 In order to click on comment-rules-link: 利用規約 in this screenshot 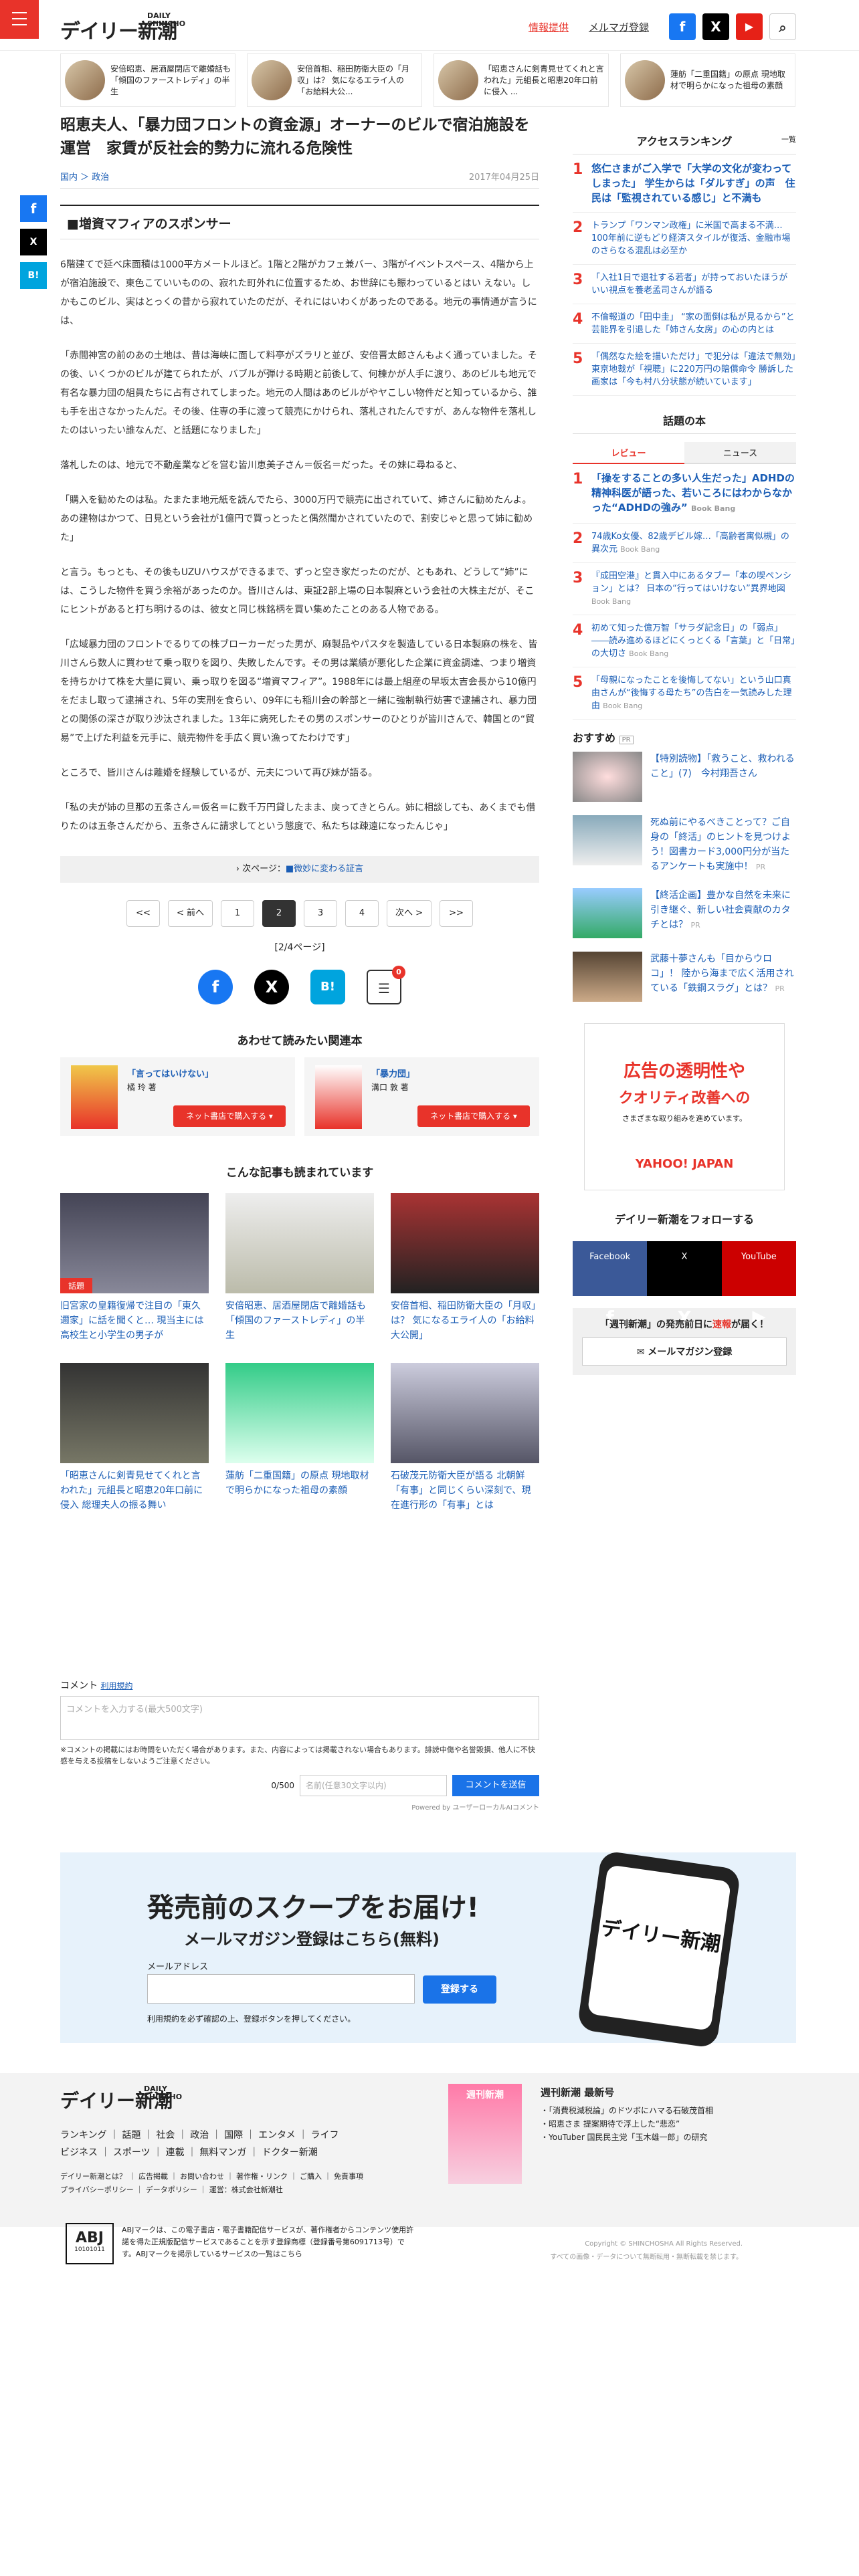, I will do `click(116, 1686)`.